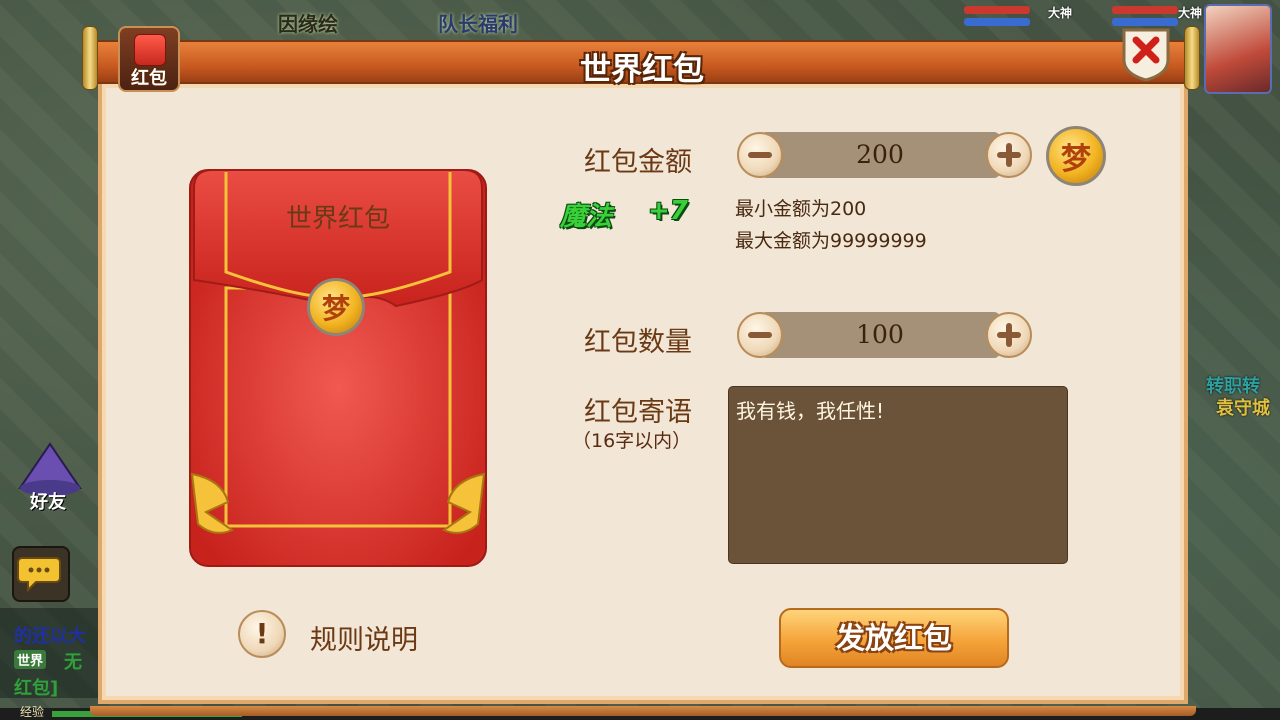 Image resolution: width=1280 pixels, height=720 pixels. I want to click on count-stepper: 100, so click(880, 335).